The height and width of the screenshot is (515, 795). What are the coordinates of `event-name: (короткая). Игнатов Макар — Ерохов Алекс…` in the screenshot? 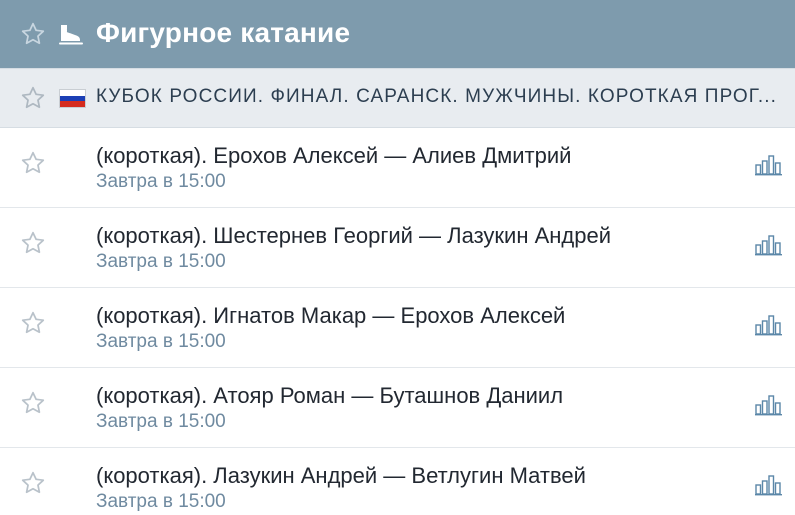 It's located at (330, 316).